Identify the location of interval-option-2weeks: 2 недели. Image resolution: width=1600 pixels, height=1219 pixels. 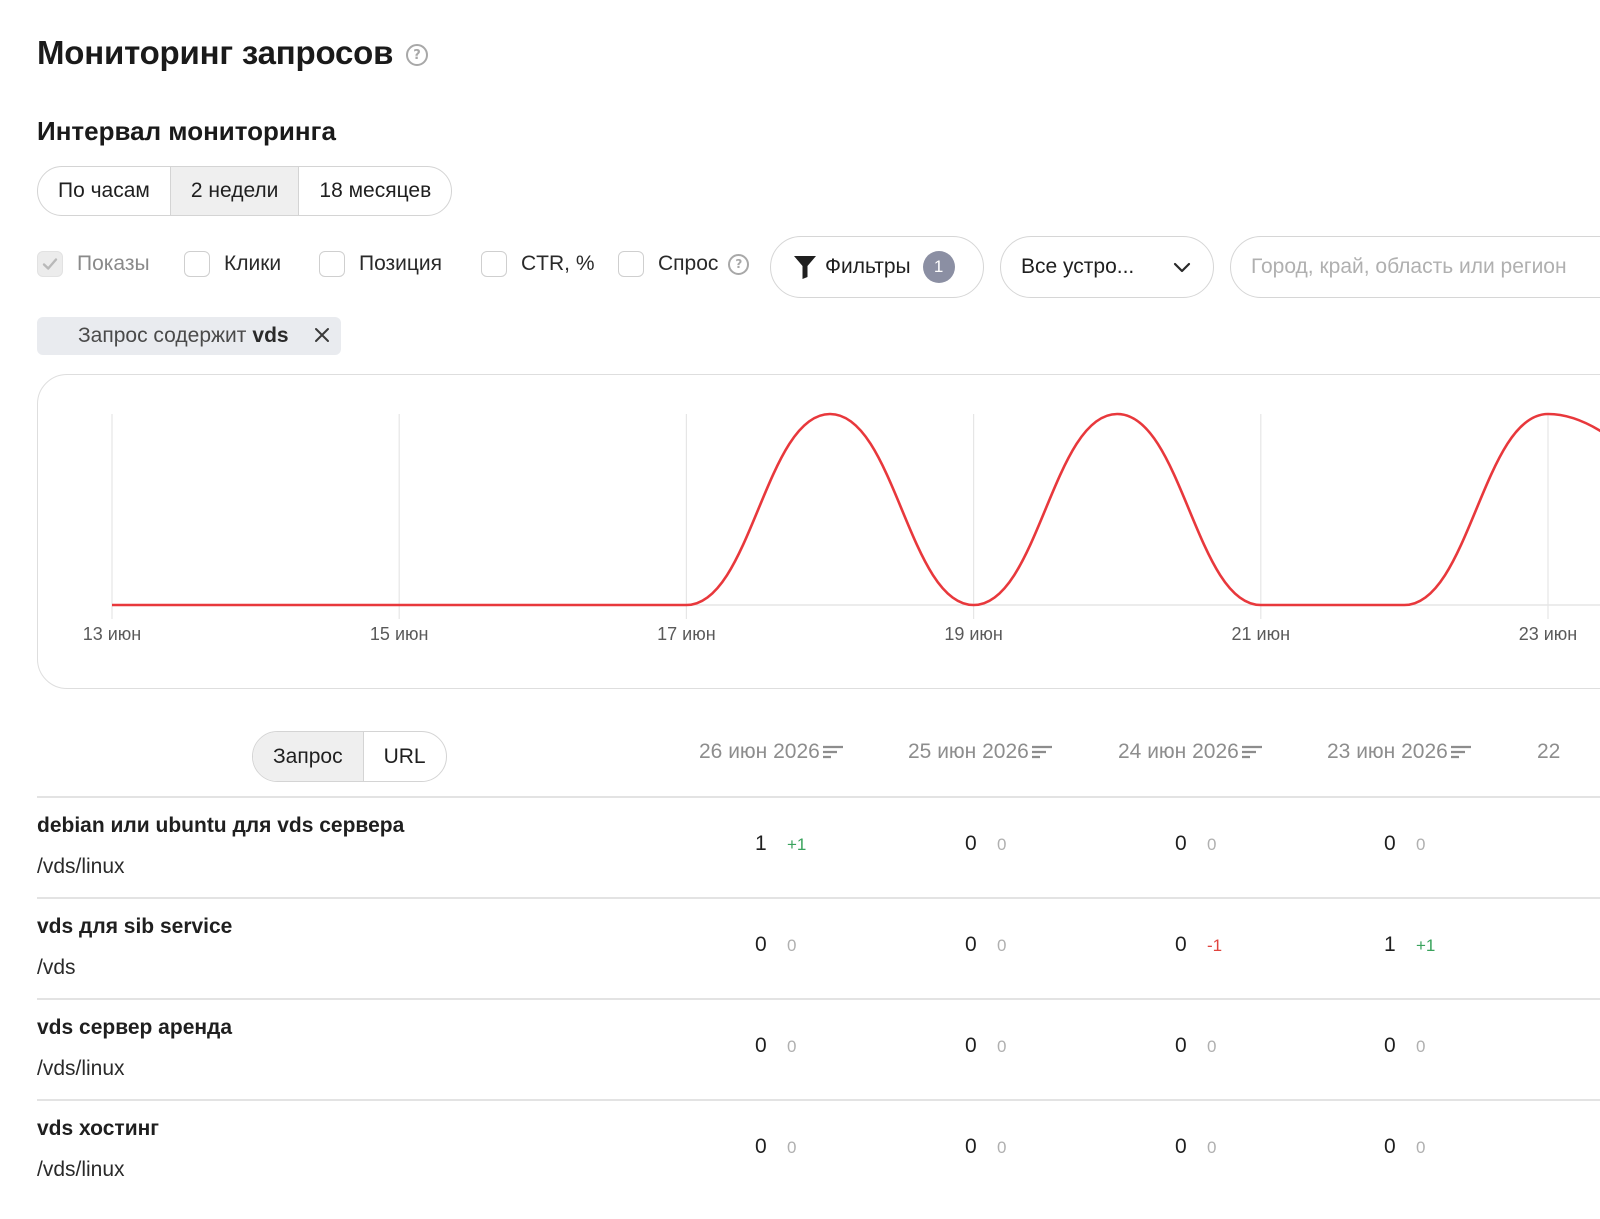
(235, 191).